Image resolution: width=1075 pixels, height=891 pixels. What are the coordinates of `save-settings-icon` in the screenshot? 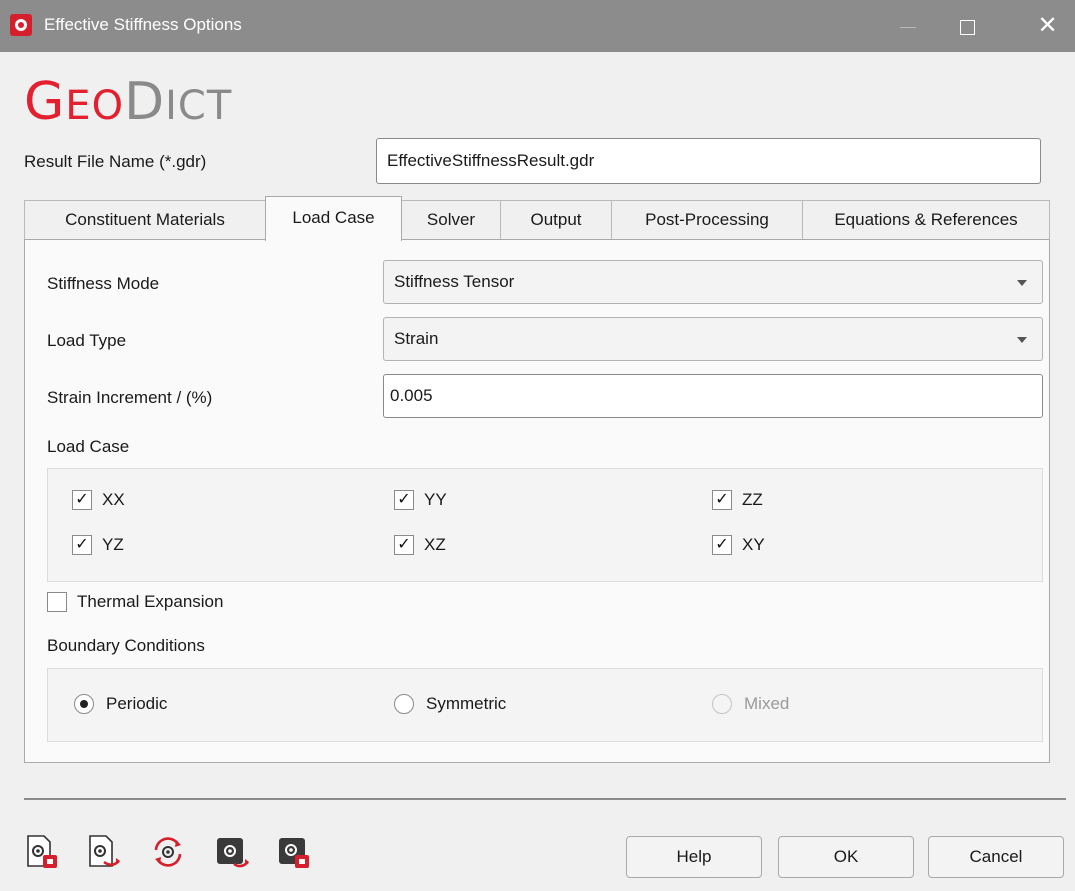 It's located at (104, 852).